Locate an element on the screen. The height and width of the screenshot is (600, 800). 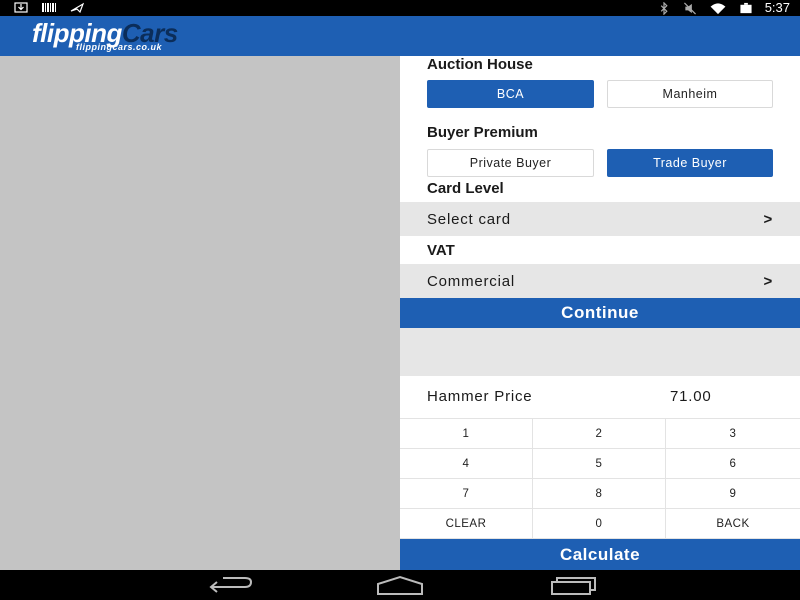
home-icon is located at coordinates (400, 585).